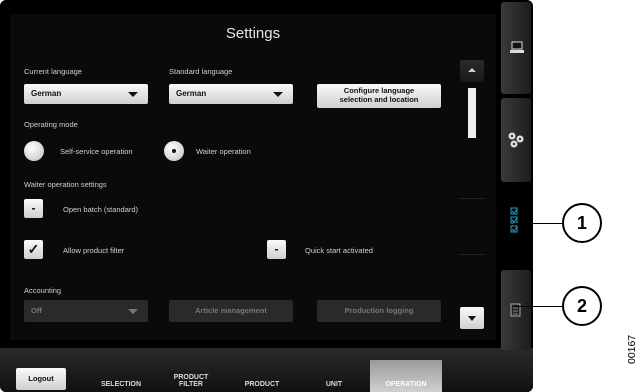 This screenshot has height=392, width=643. Describe the element at coordinates (51, 124) in the screenshot. I see `operating-mode-label: Operating mode` at that location.